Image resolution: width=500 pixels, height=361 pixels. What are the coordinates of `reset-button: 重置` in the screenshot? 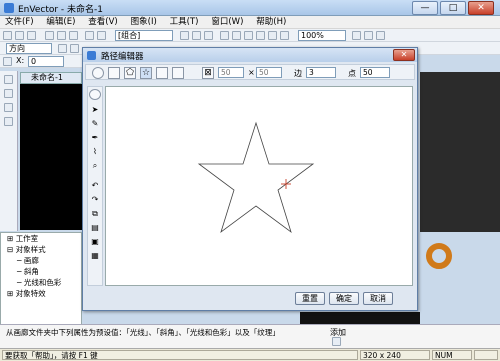 It's located at (310, 298).